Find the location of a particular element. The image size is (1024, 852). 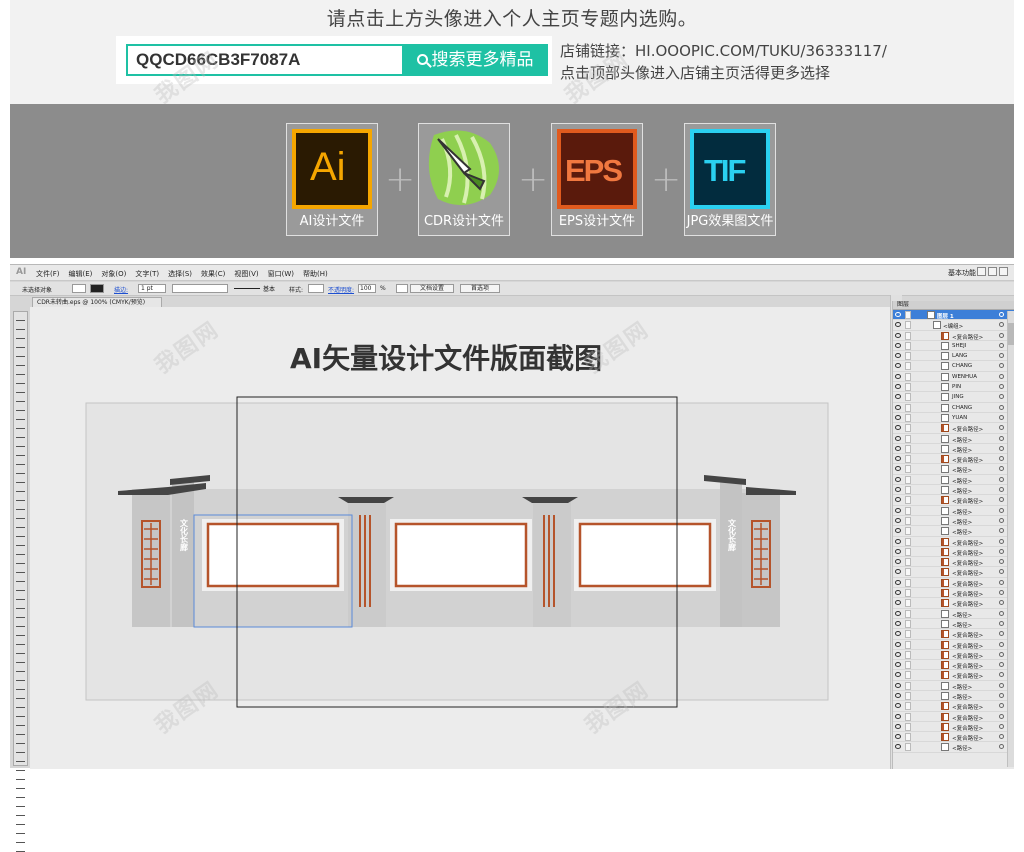

layer-row: PIN is located at coordinates (953, 387).